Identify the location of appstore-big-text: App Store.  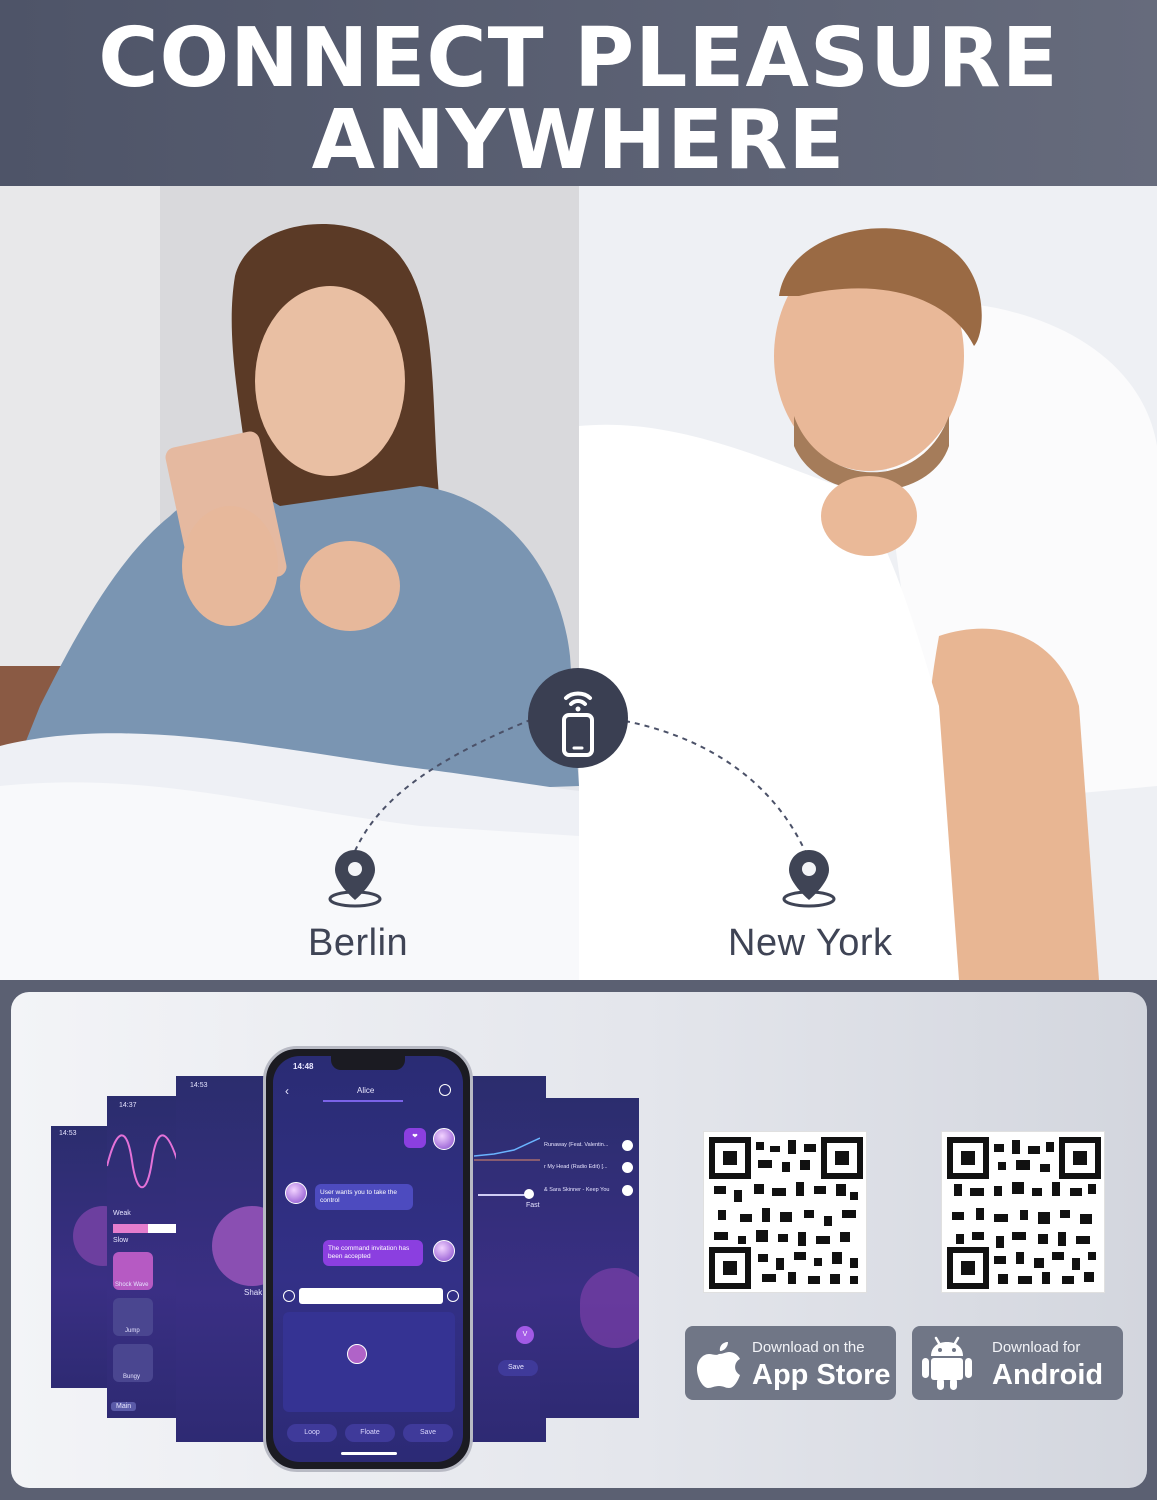
(821, 1375).